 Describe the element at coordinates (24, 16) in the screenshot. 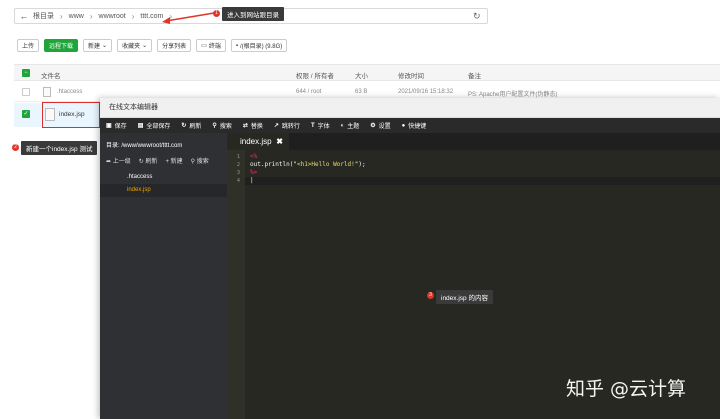

I see `back-arrow-icon: ←` at that location.